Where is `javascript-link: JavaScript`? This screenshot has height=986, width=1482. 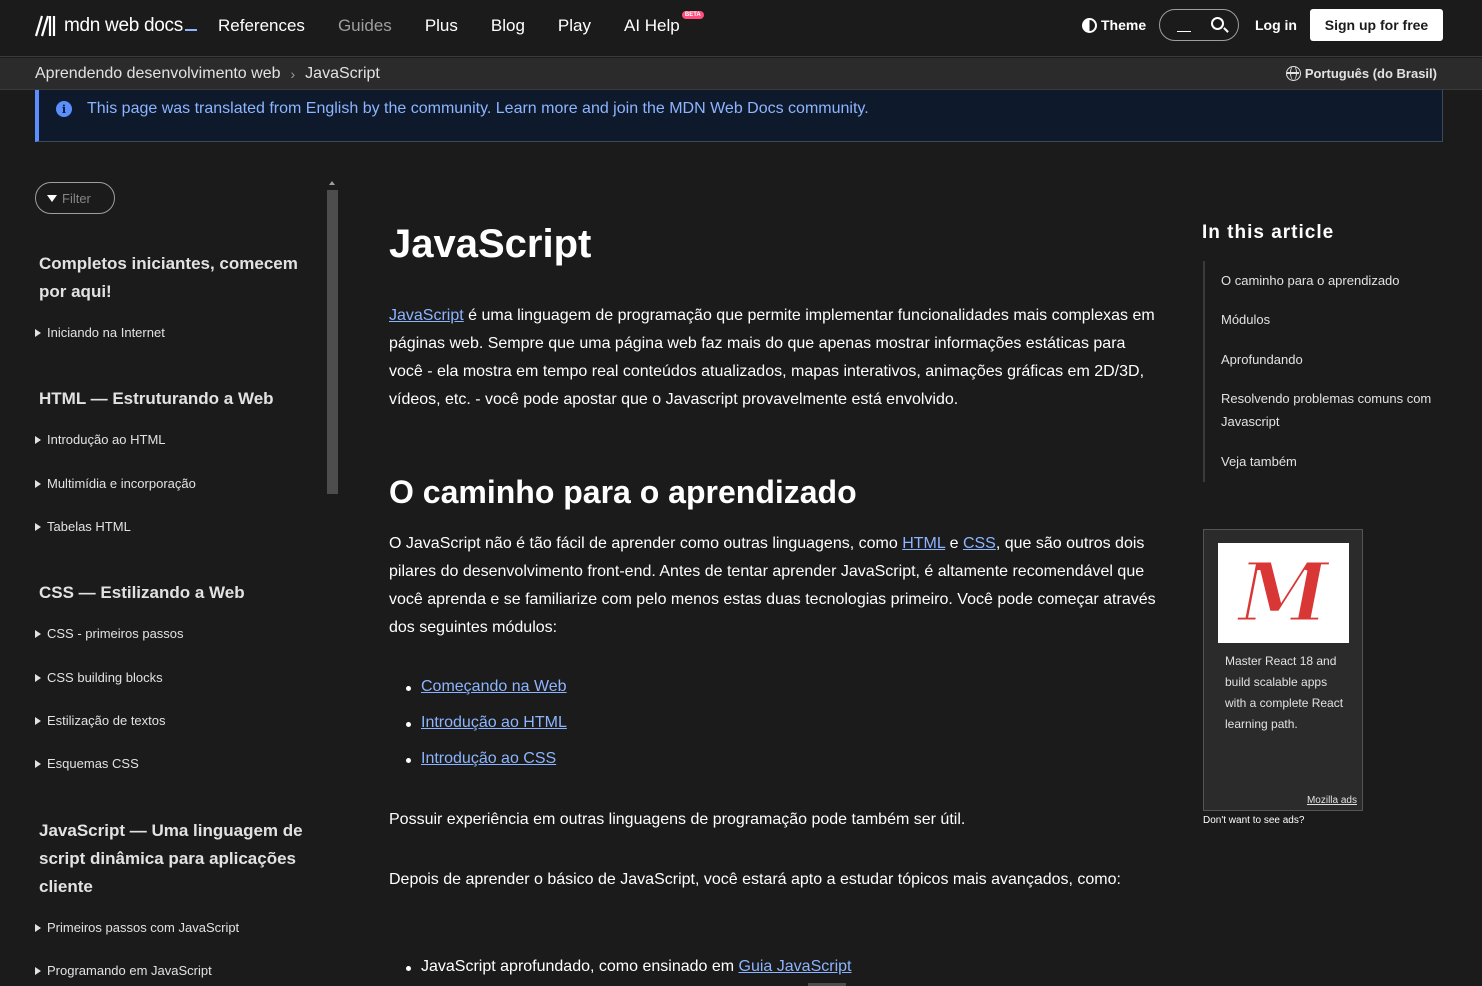 javascript-link: JavaScript is located at coordinates (426, 315).